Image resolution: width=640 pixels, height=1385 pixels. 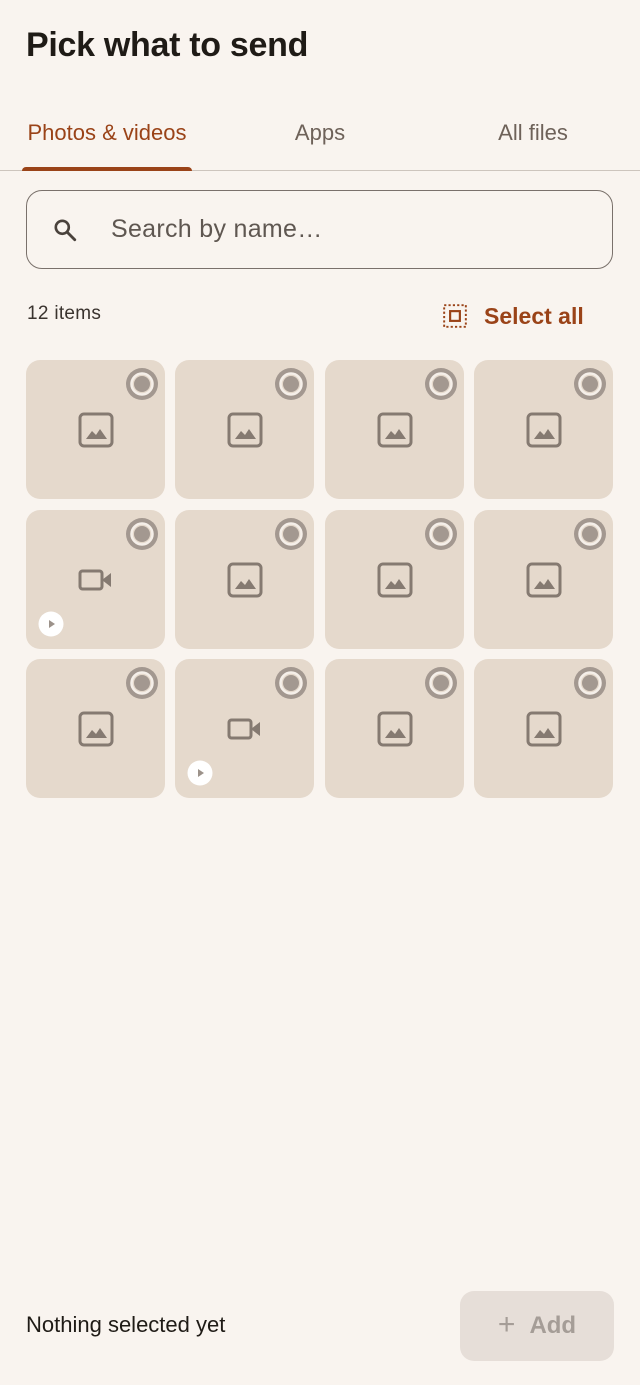 What do you see at coordinates (107, 169) in the screenshot?
I see `active-tab-indicator` at bounding box center [107, 169].